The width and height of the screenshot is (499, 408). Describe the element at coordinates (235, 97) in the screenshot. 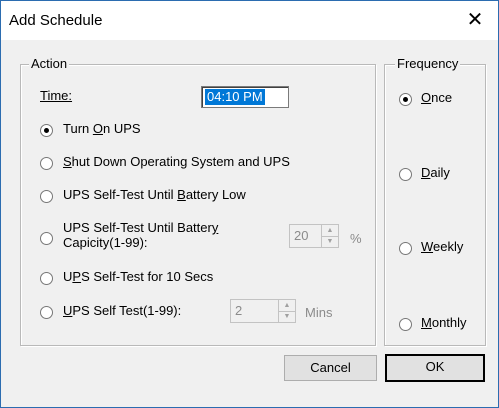

I see `time-value: 04:10 PM` at that location.